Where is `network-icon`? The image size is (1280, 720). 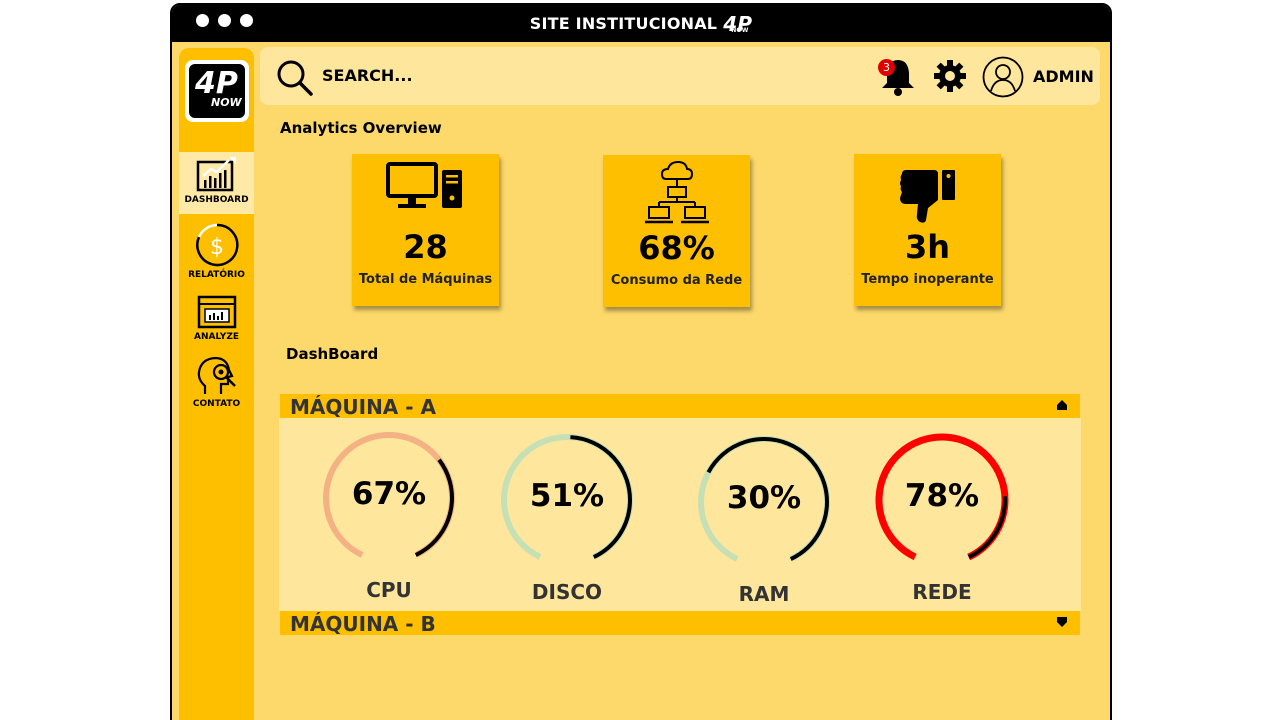
network-icon is located at coordinates (676, 192).